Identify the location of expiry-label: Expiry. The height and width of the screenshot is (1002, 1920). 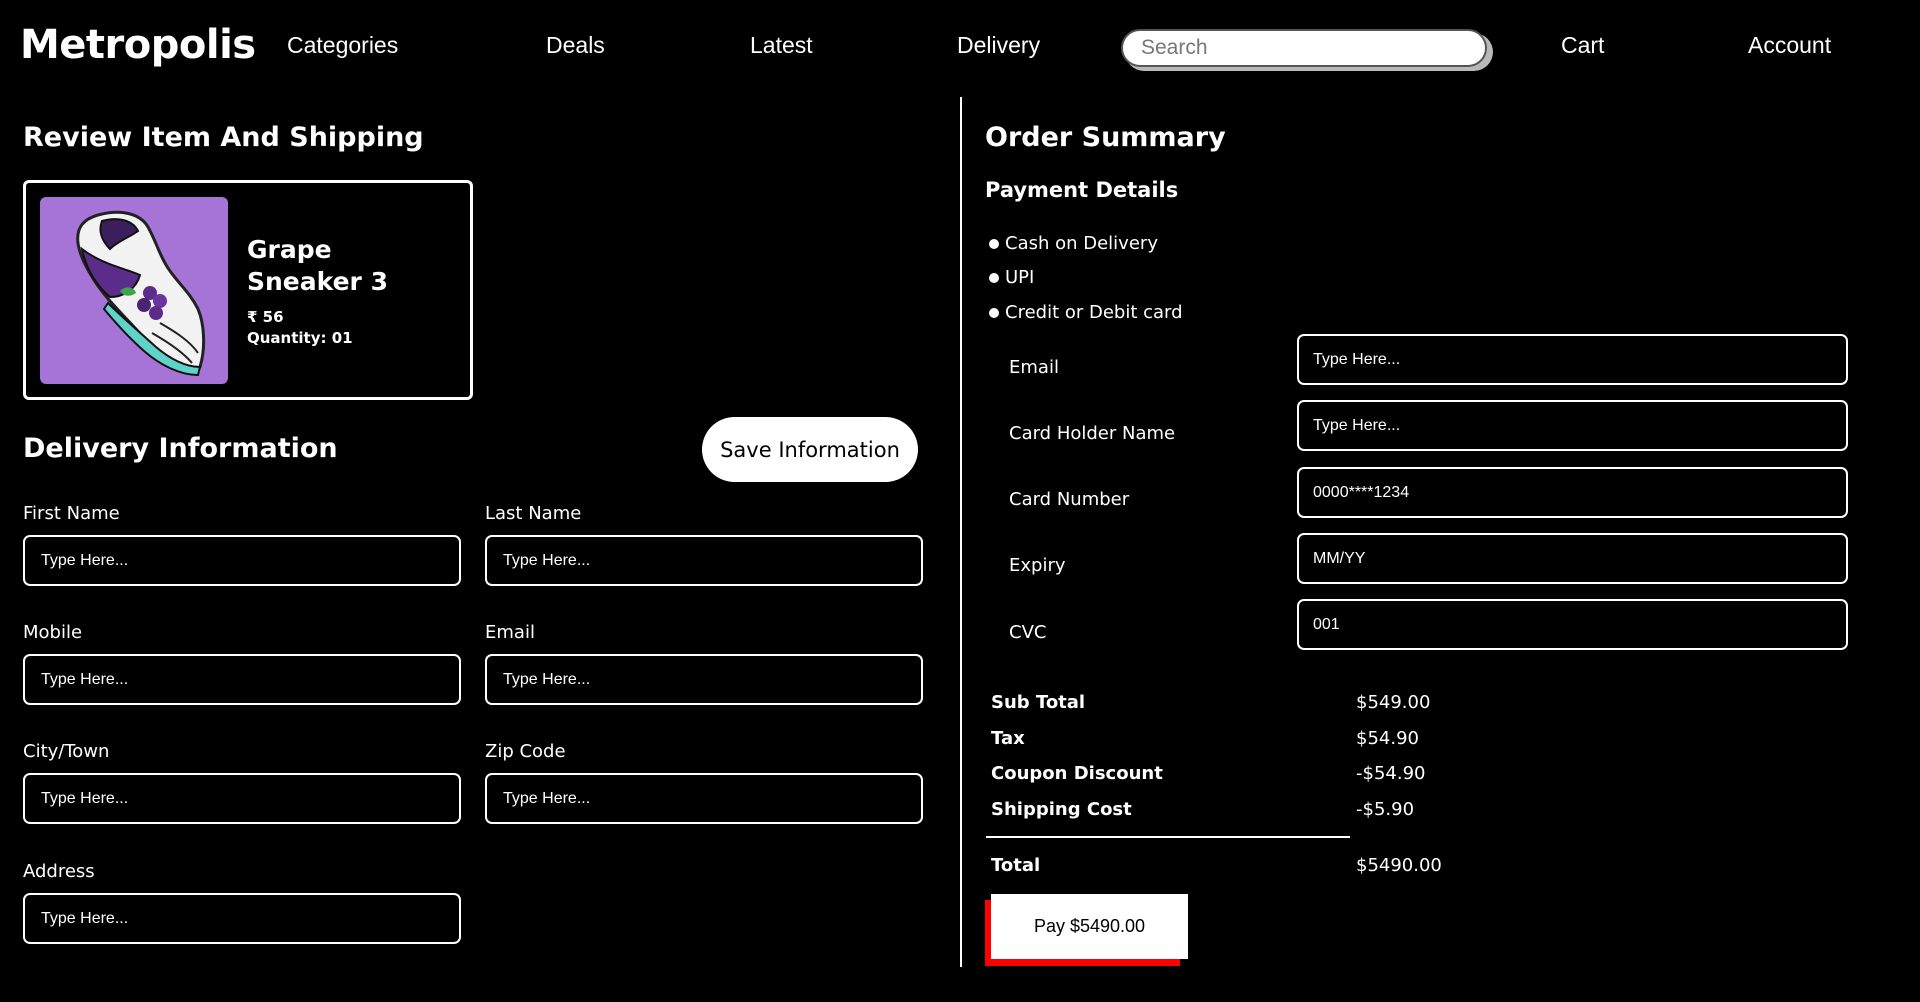
(1037, 565).